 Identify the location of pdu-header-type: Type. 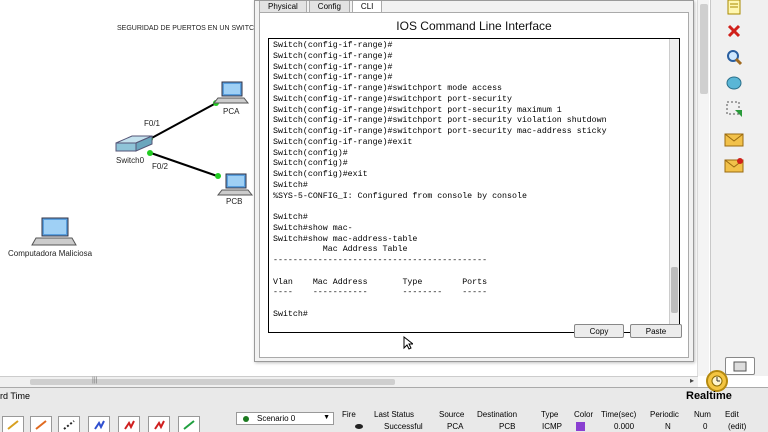
(550, 414).